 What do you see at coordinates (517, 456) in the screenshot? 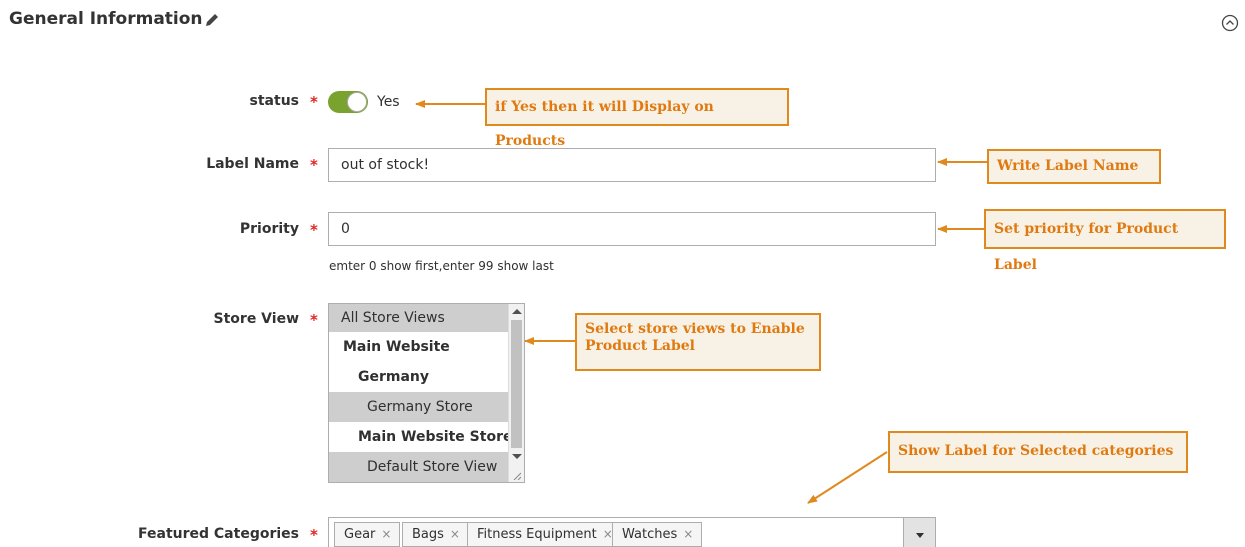
I see `scroll-down-icon` at bounding box center [517, 456].